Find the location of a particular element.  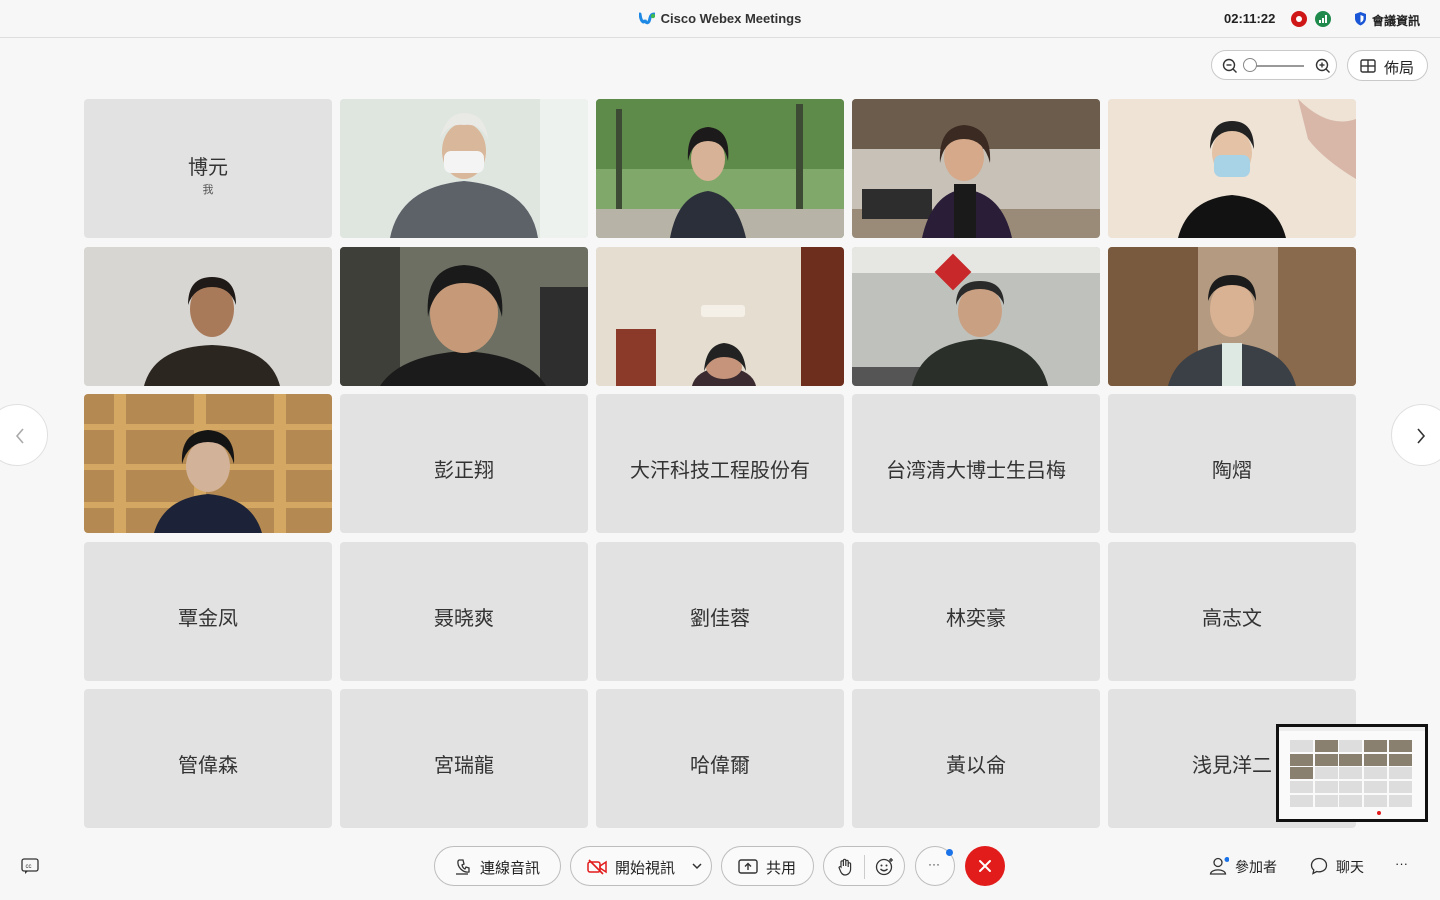

meeting-clock: 02:11:22 is located at coordinates (1250, 18).